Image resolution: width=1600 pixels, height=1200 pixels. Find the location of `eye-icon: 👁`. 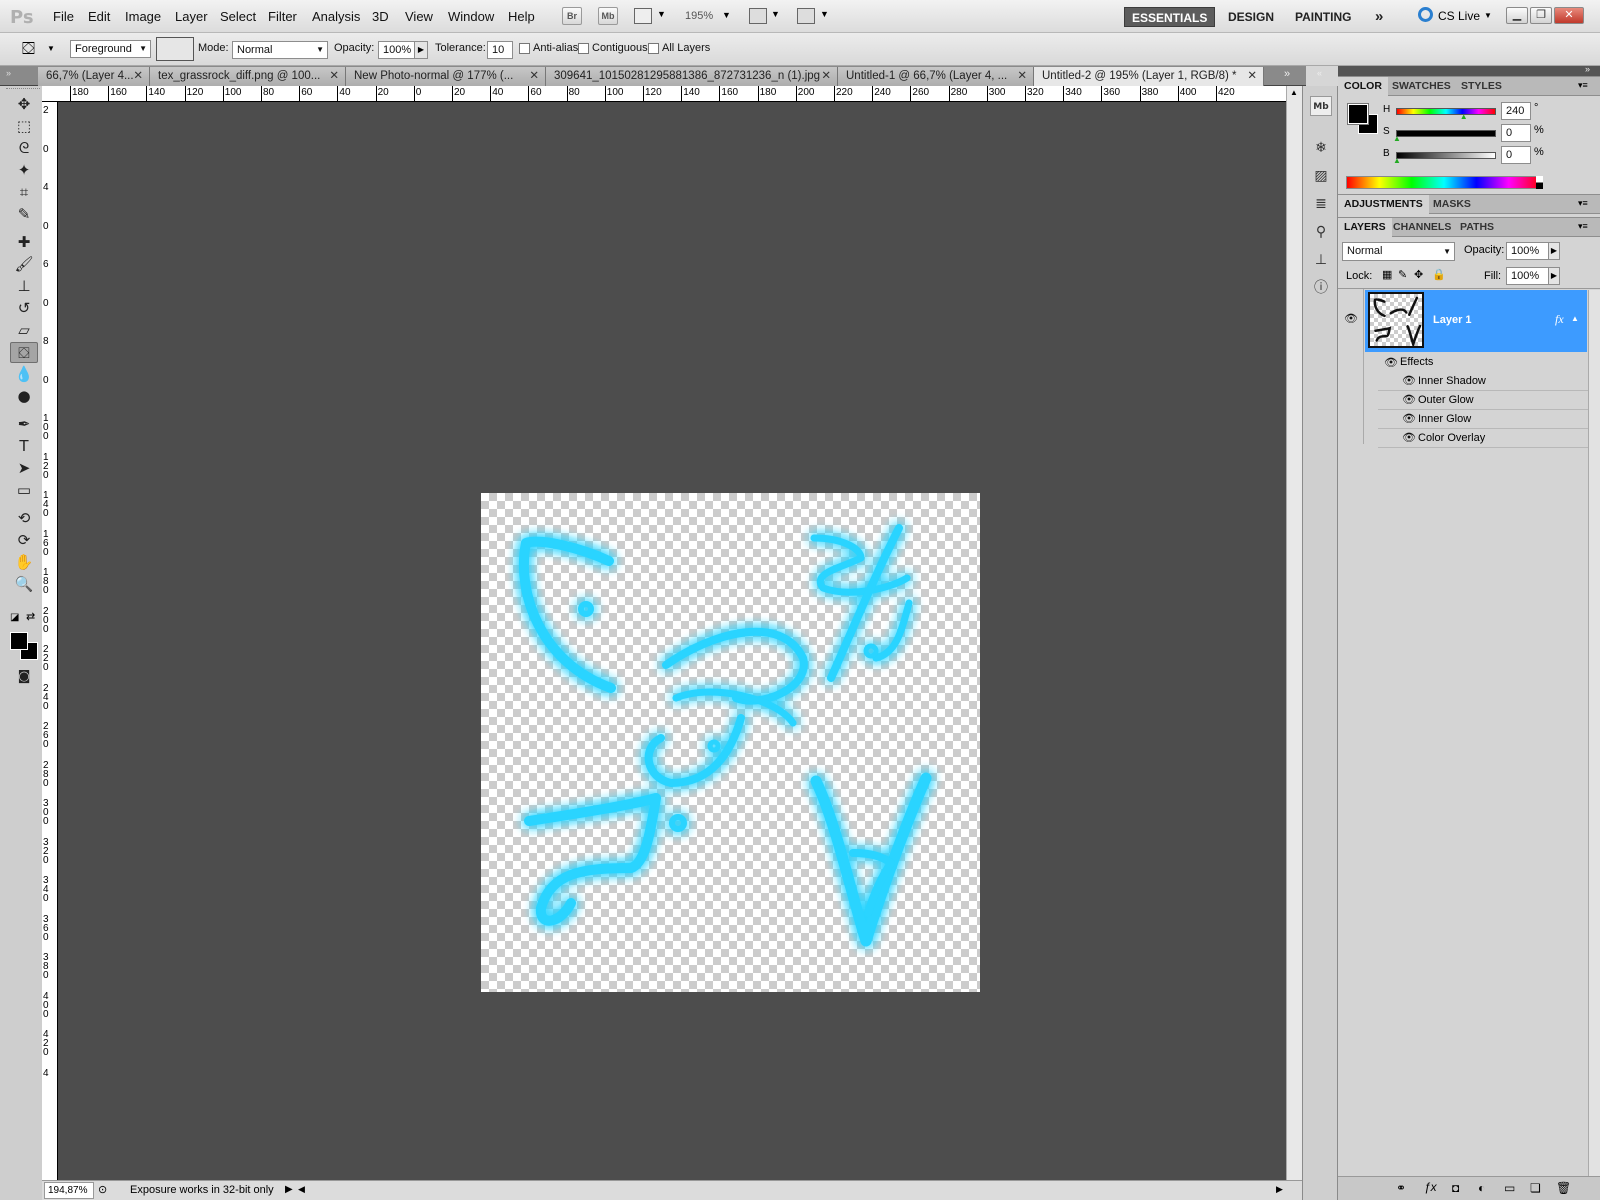

eye-icon: 👁 is located at coordinates (1409, 419).